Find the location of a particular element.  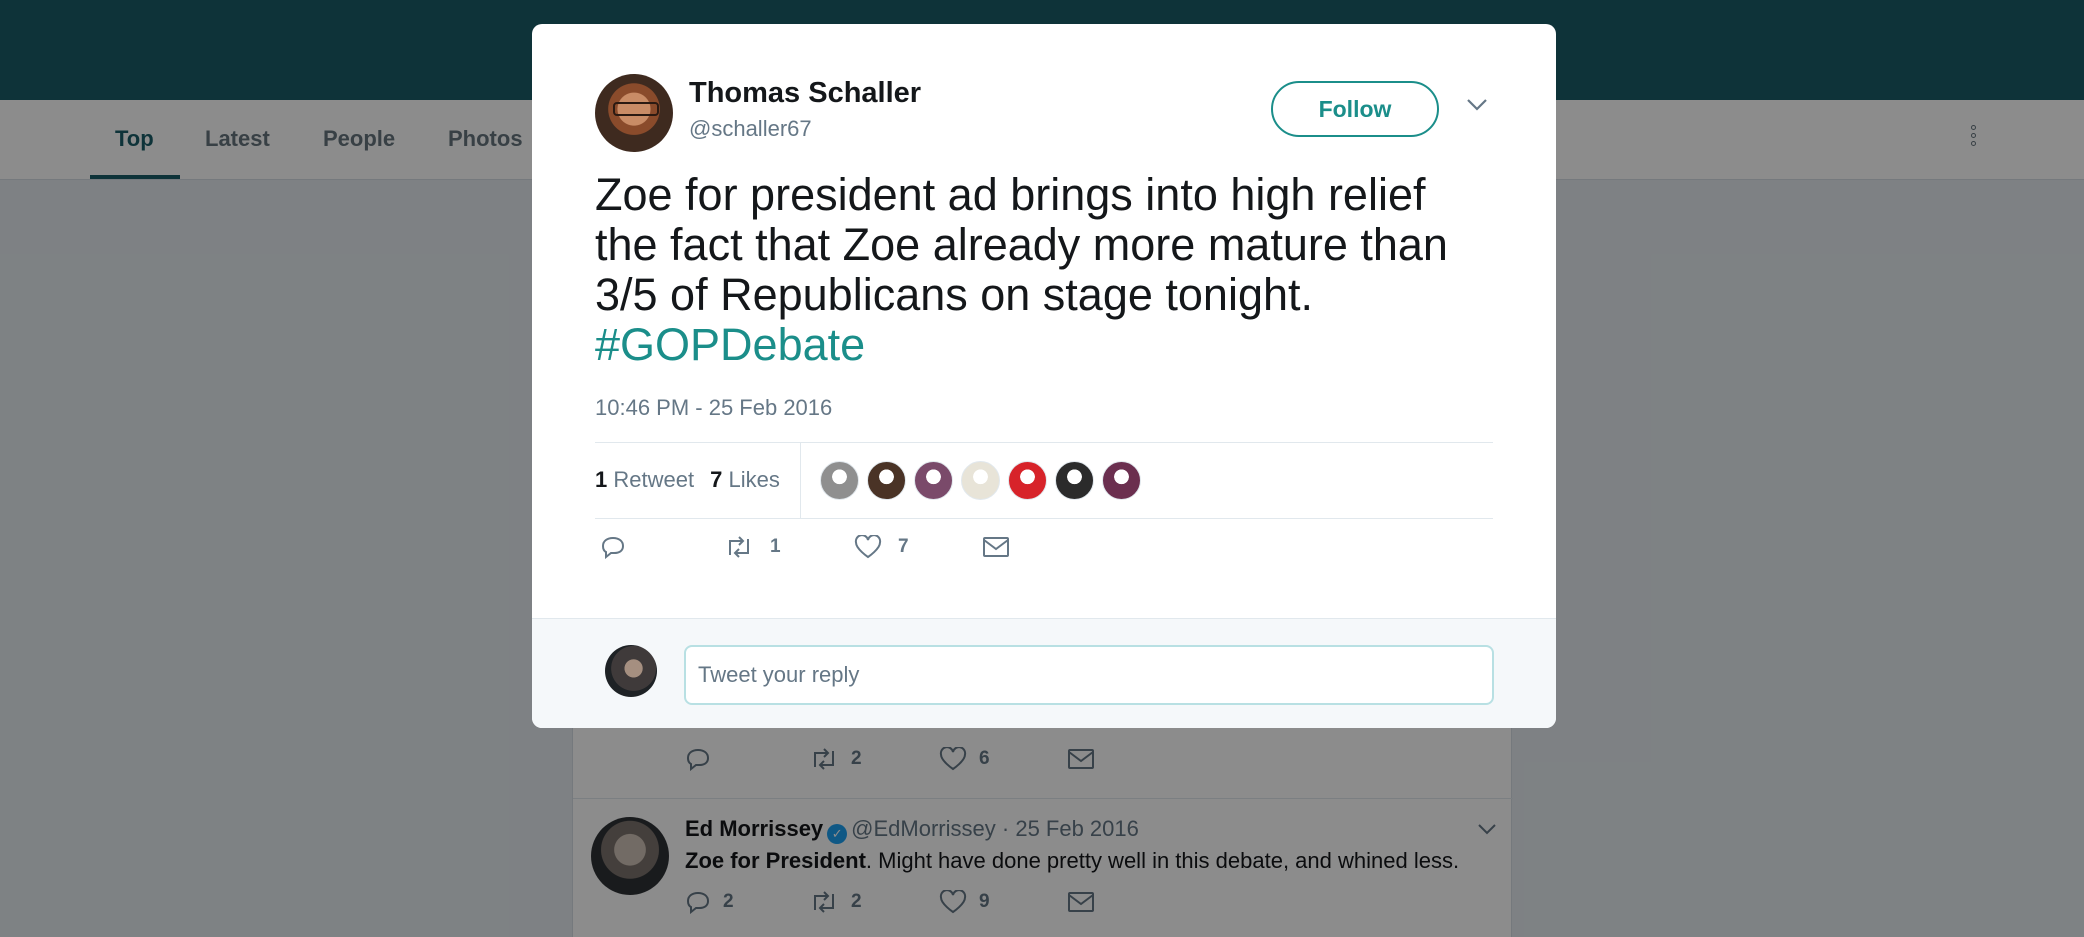

stats-divider is located at coordinates (800, 480).